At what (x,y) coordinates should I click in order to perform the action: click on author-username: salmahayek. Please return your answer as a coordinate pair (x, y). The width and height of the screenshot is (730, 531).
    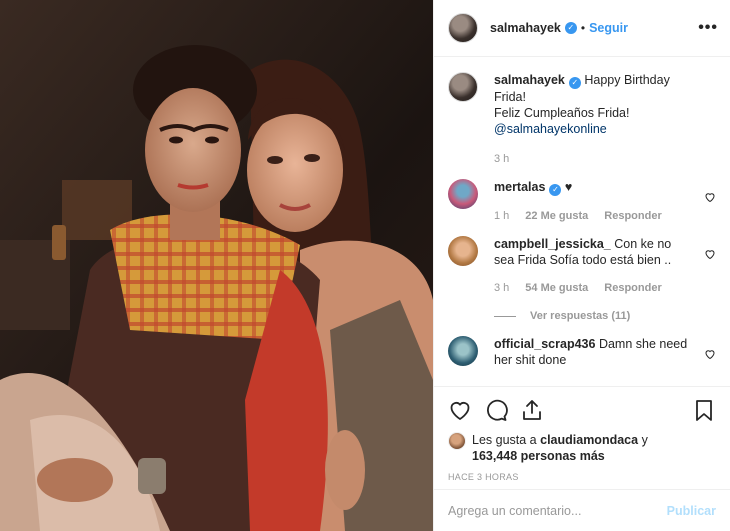
    Looking at the image, I should click on (525, 28).